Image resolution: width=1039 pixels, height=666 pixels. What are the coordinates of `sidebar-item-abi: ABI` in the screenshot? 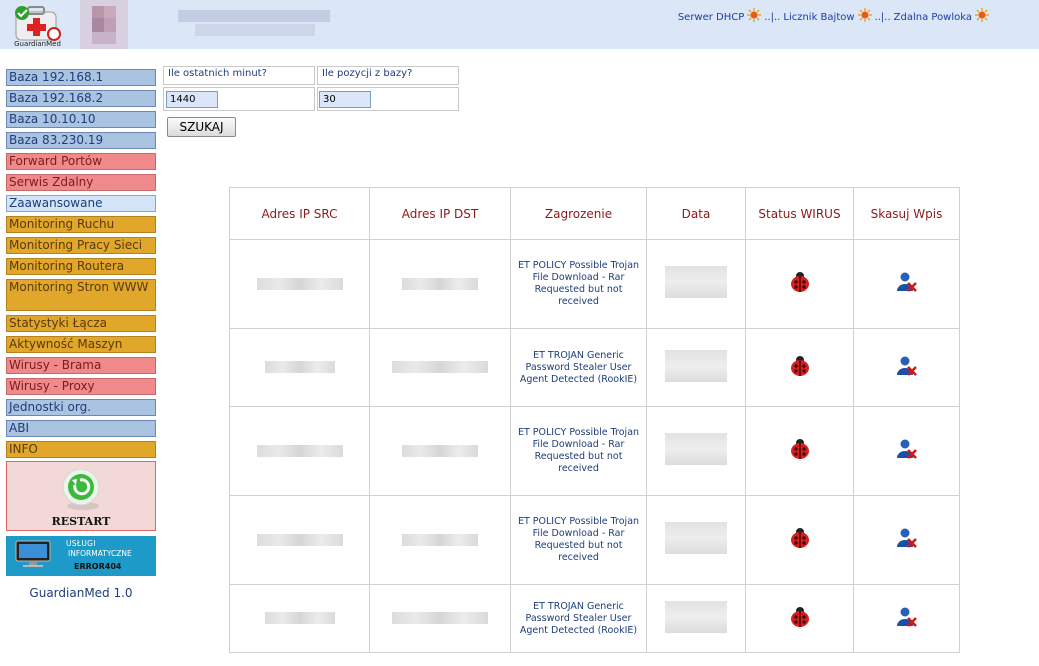 It's located at (81, 428).